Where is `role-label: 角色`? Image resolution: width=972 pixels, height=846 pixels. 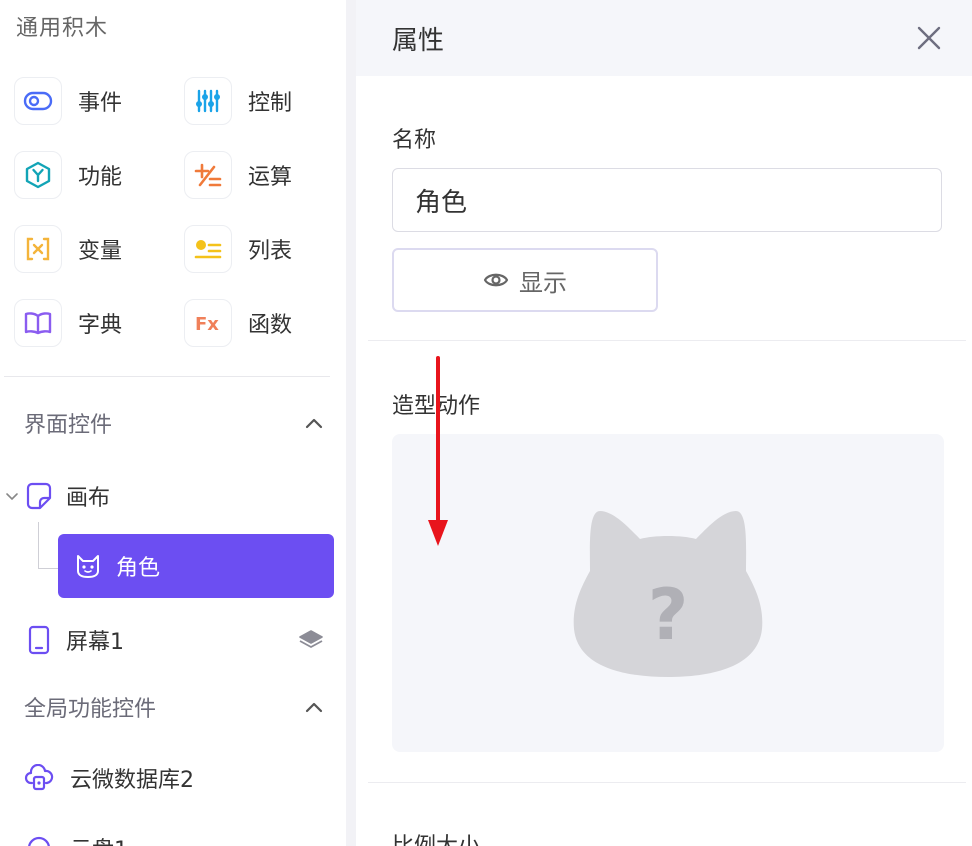 role-label: 角色 is located at coordinates (138, 568).